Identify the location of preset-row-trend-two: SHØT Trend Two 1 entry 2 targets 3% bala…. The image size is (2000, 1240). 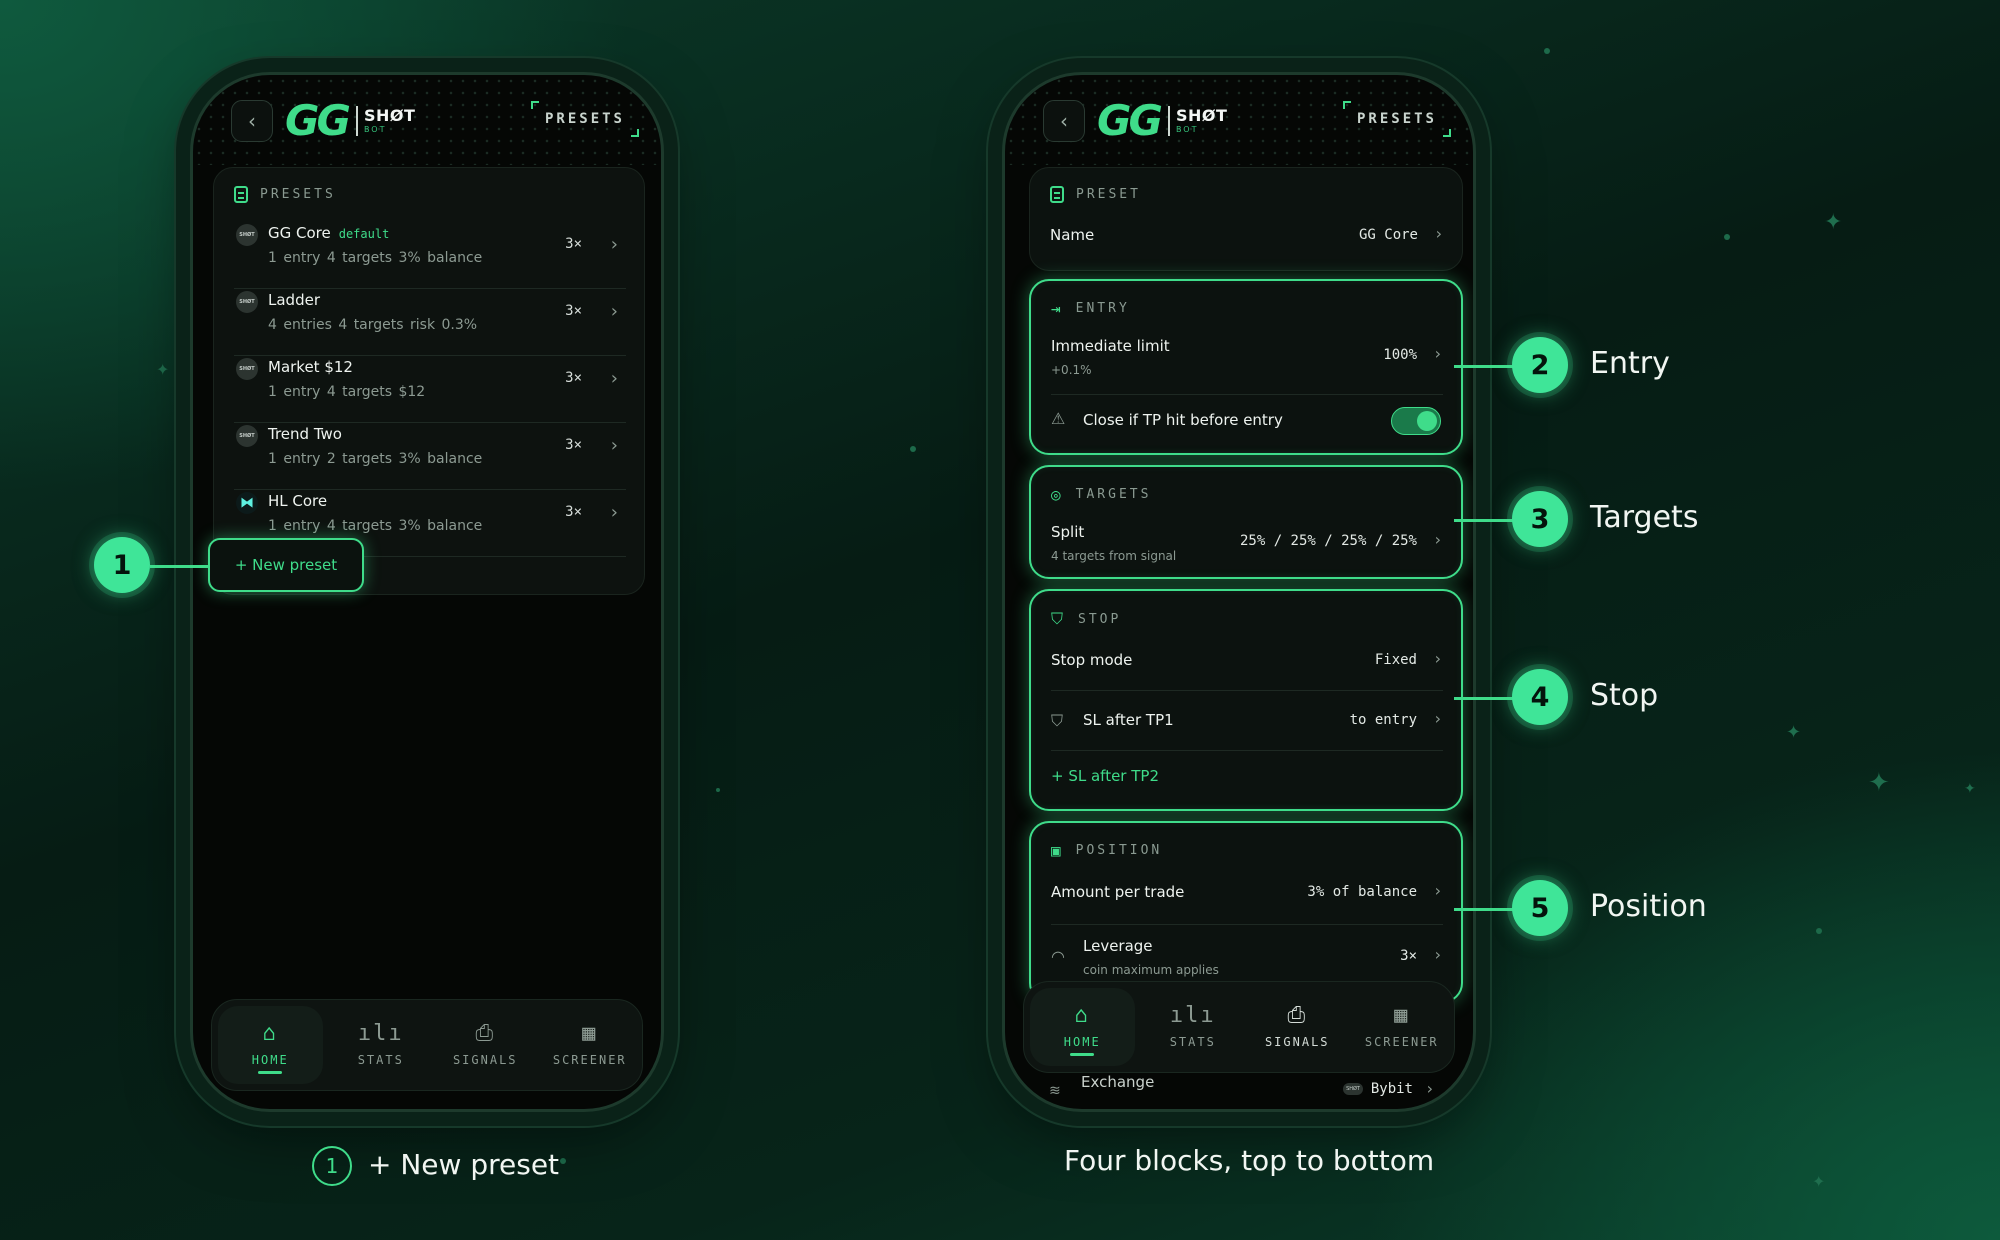
(430, 456).